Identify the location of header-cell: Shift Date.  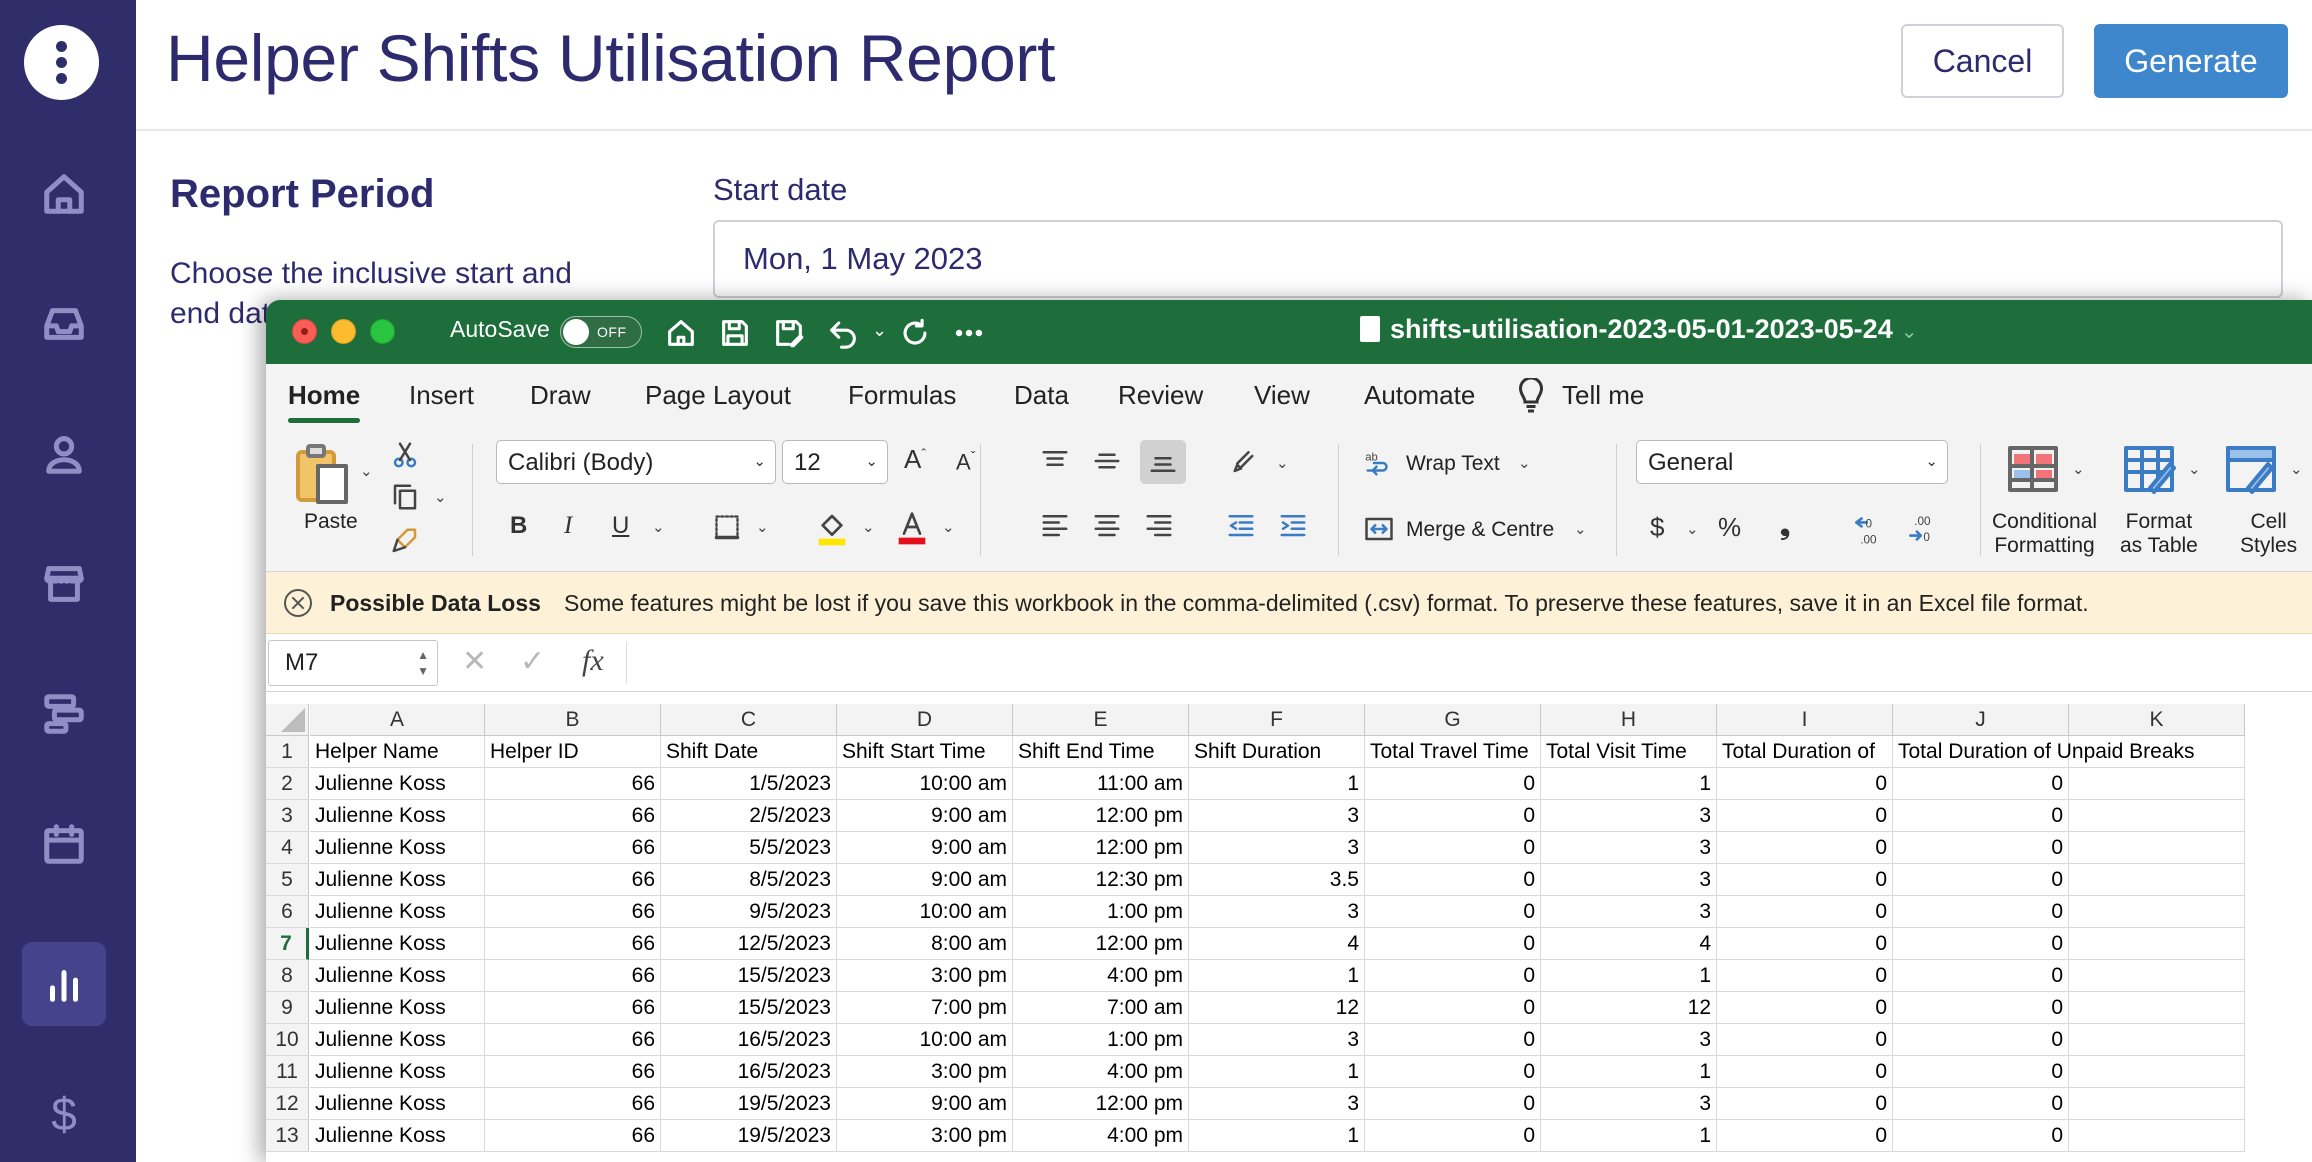
(749, 752).